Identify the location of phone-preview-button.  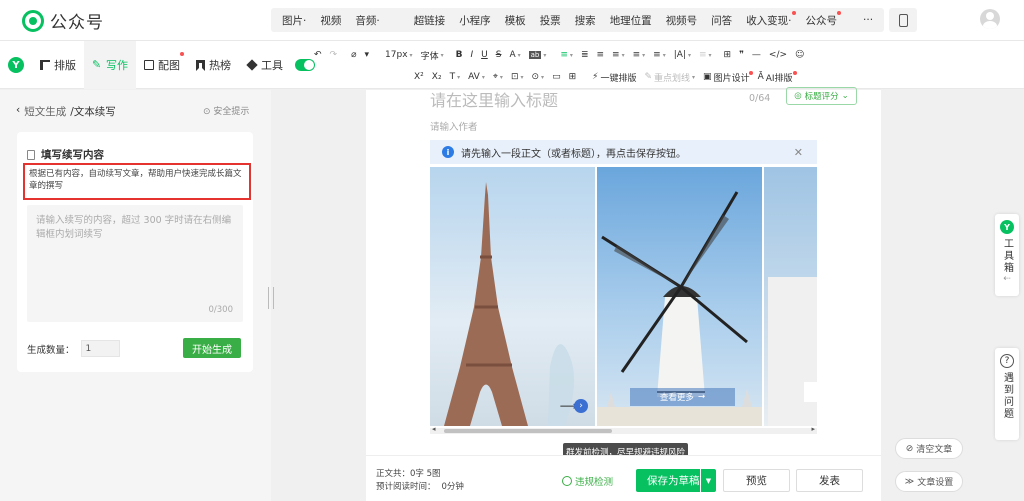
(903, 20).